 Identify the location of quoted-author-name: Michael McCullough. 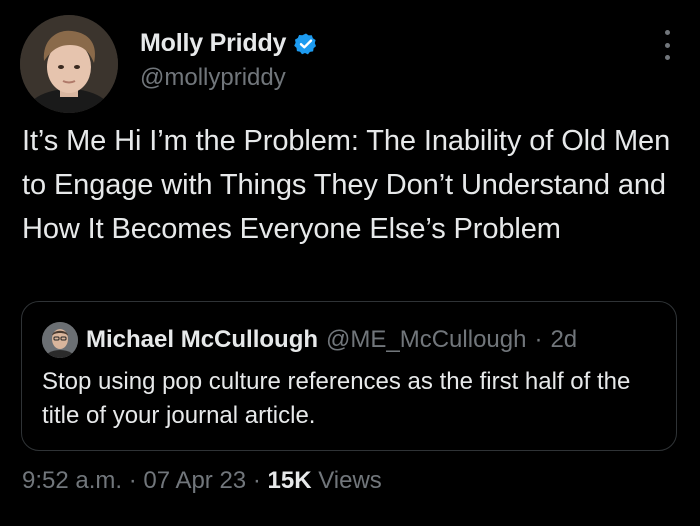
(202, 340).